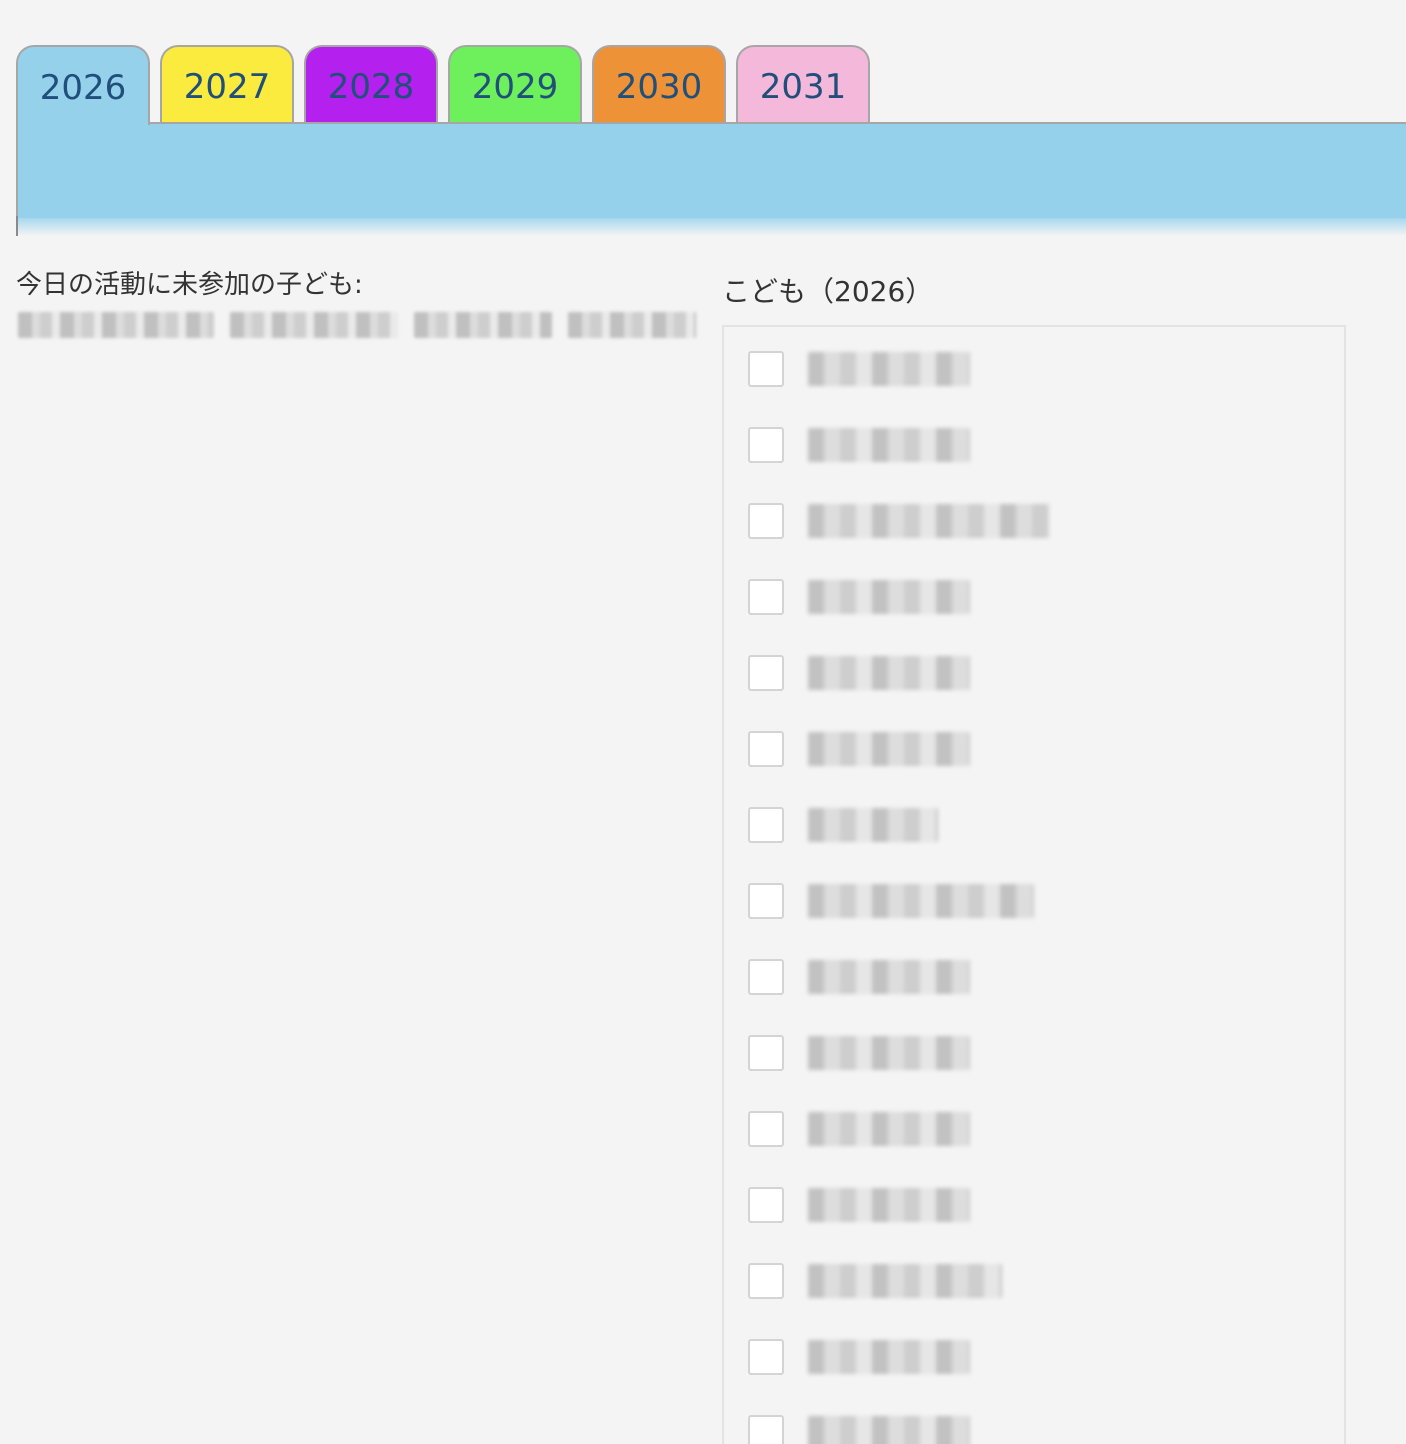 Image resolution: width=1406 pixels, height=1444 pixels. I want to click on tab-panel-fade, so click(712, 226).